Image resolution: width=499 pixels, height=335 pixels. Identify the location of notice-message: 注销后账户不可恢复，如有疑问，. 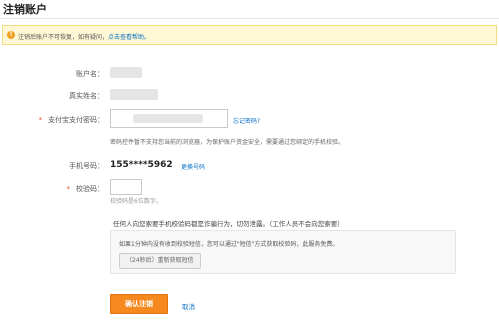
(63, 37).